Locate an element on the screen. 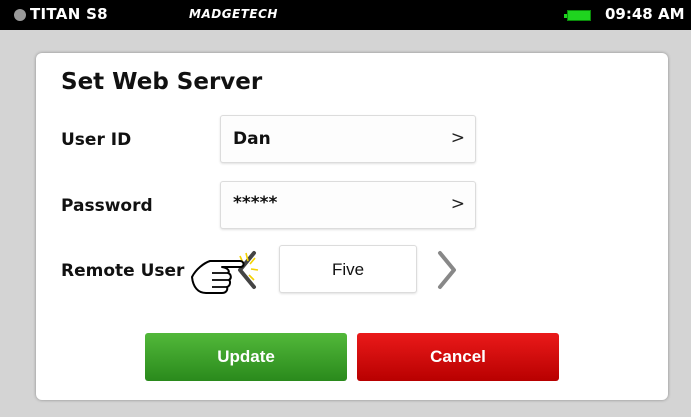 This screenshot has width=691, height=417. user-id-label: User ID is located at coordinates (96, 140).